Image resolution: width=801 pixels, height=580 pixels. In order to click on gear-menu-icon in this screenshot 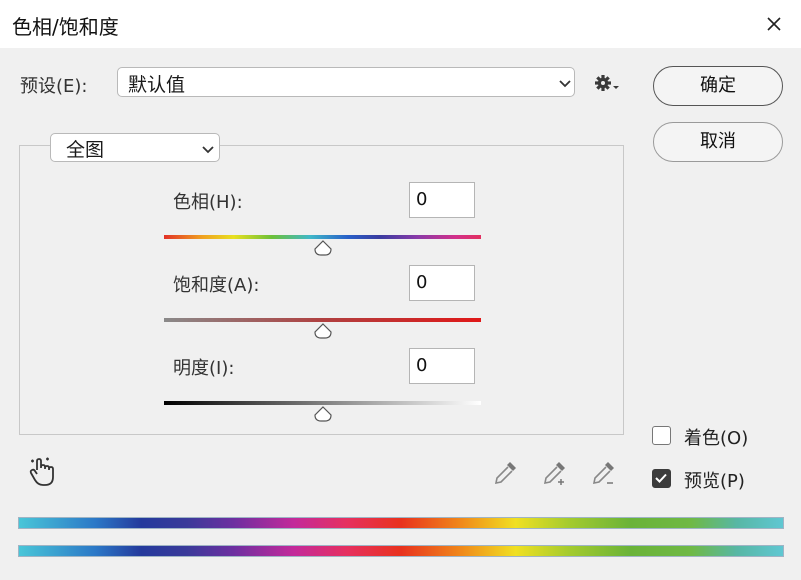, I will do `click(608, 83)`.